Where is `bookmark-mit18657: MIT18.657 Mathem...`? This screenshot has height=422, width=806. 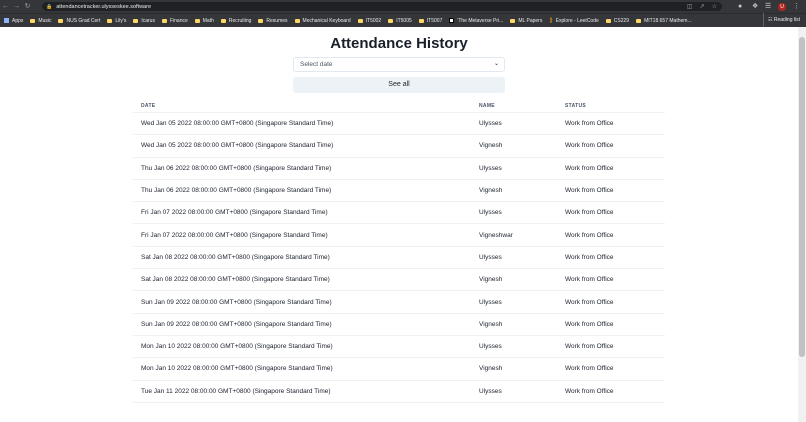
bookmark-mit18657: MIT18.657 Mathem... is located at coordinates (664, 21).